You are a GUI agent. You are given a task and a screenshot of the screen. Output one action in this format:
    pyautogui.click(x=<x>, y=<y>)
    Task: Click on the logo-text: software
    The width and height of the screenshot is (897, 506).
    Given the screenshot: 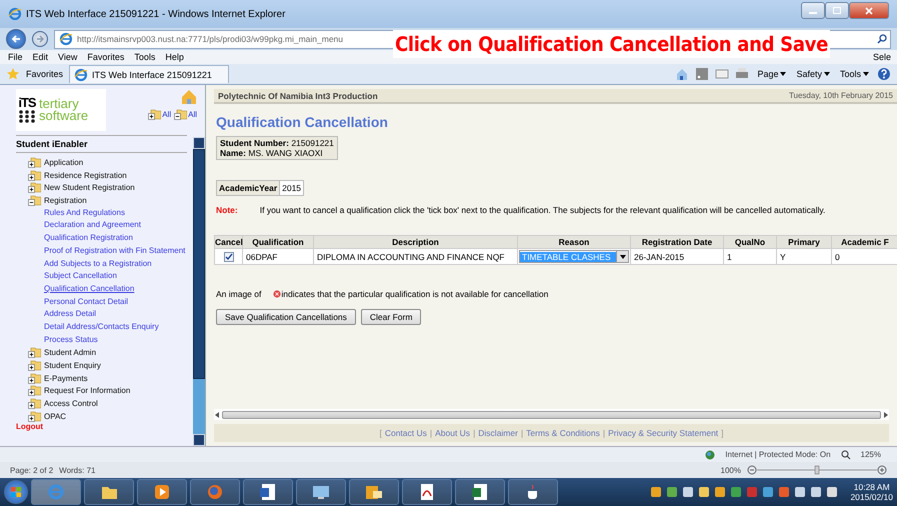 What is the action you would take?
    pyautogui.click(x=63, y=116)
    